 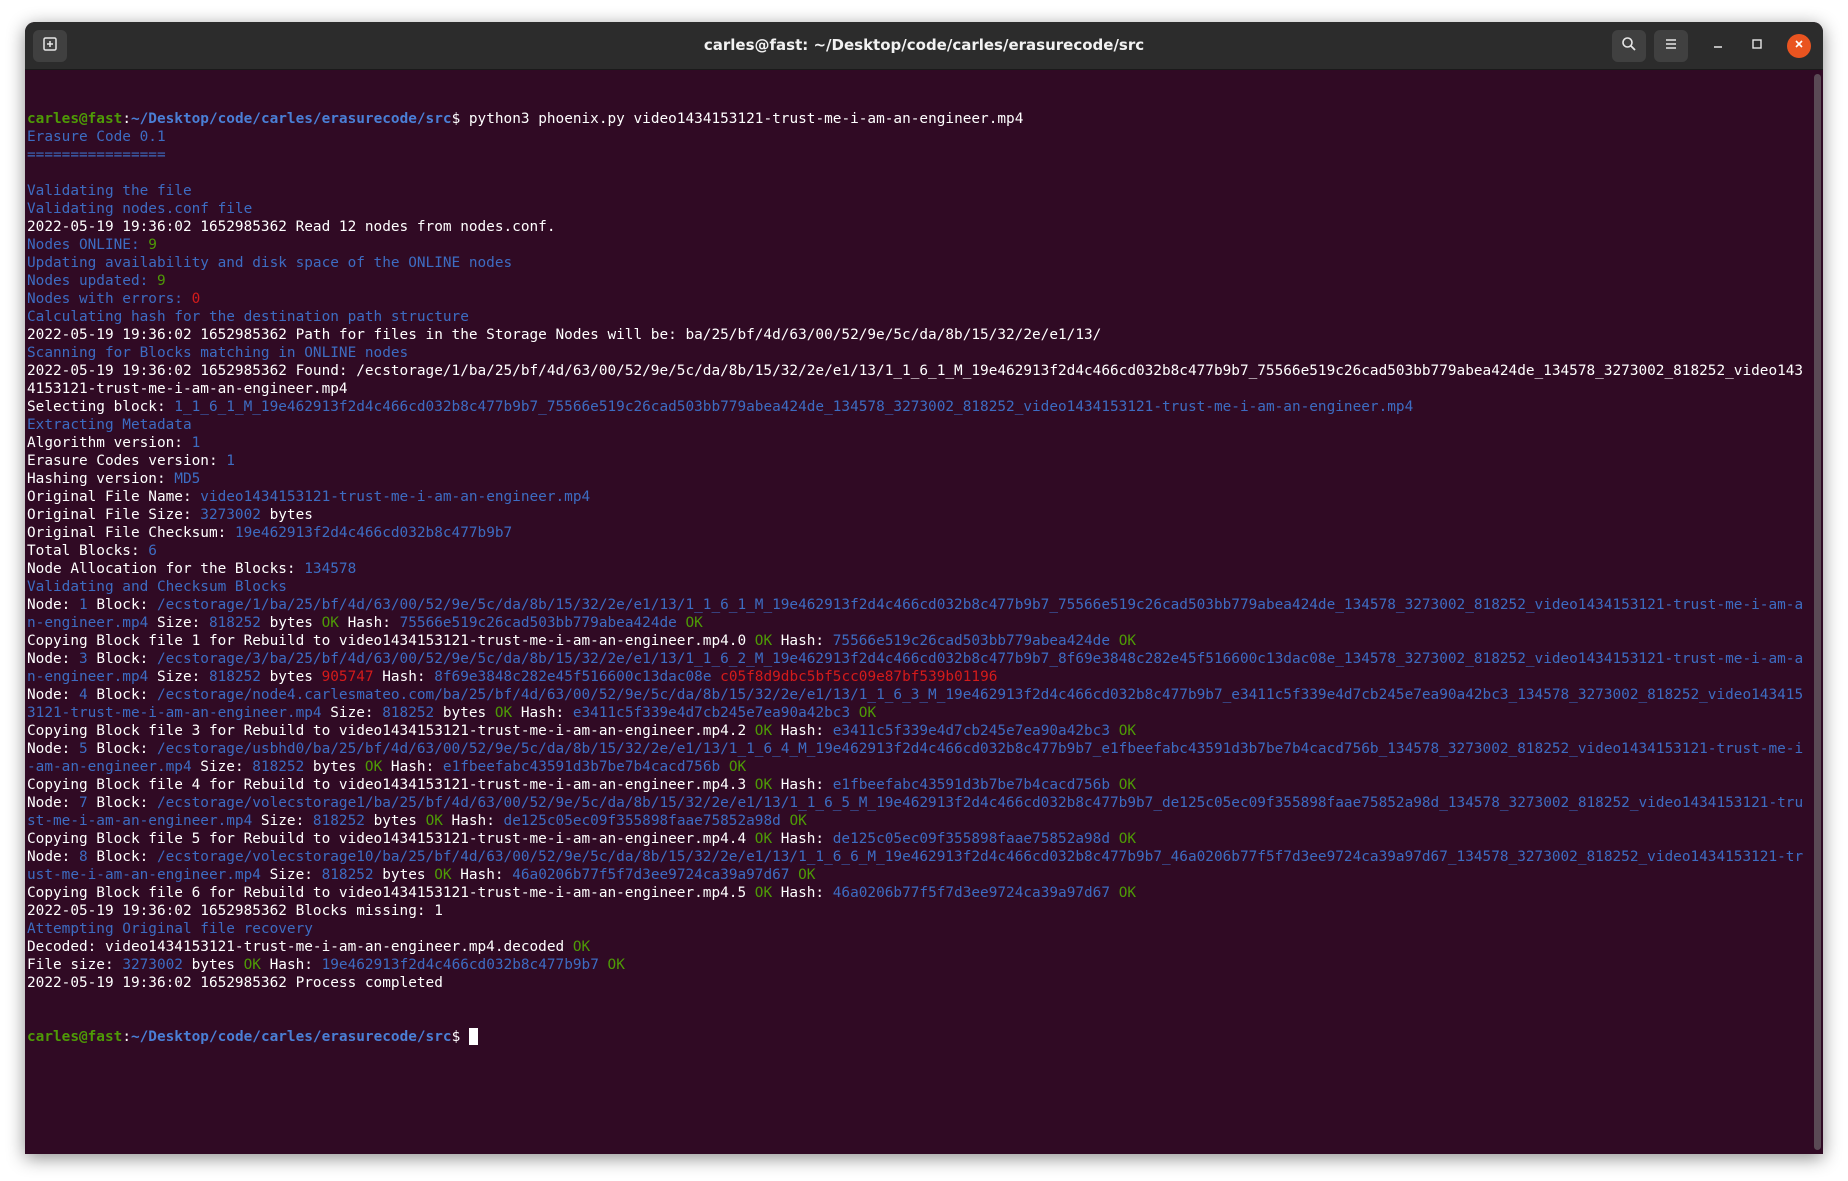 What do you see at coordinates (330, 569) in the screenshot?
I see `terminal-text-segment: 134578` at bounding box center [330, 569].